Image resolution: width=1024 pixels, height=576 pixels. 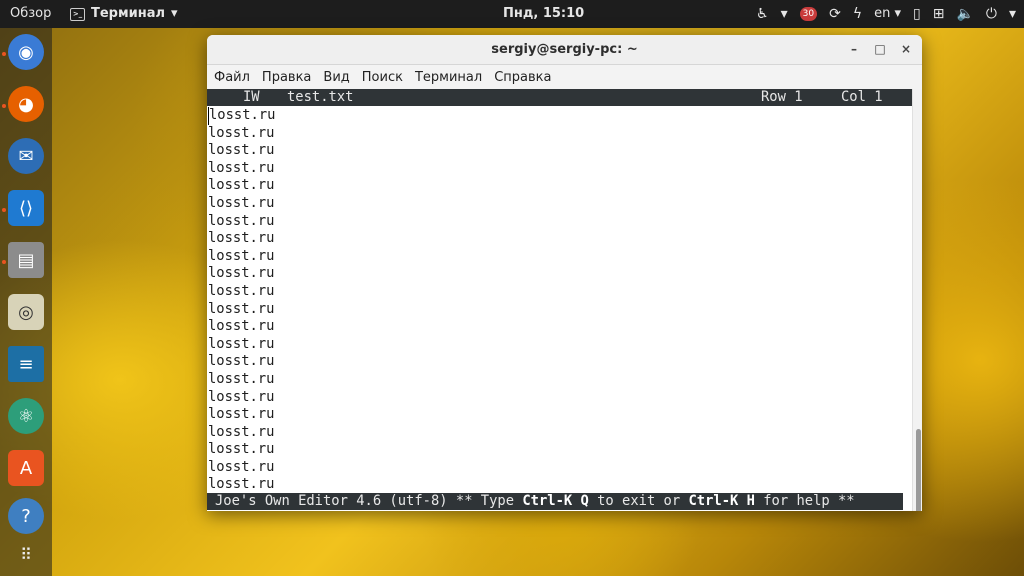 What do you see at coordinates (862, 97) in the screenshot?
I see `editor-col: Col 1` at bounding box center [862, 97].